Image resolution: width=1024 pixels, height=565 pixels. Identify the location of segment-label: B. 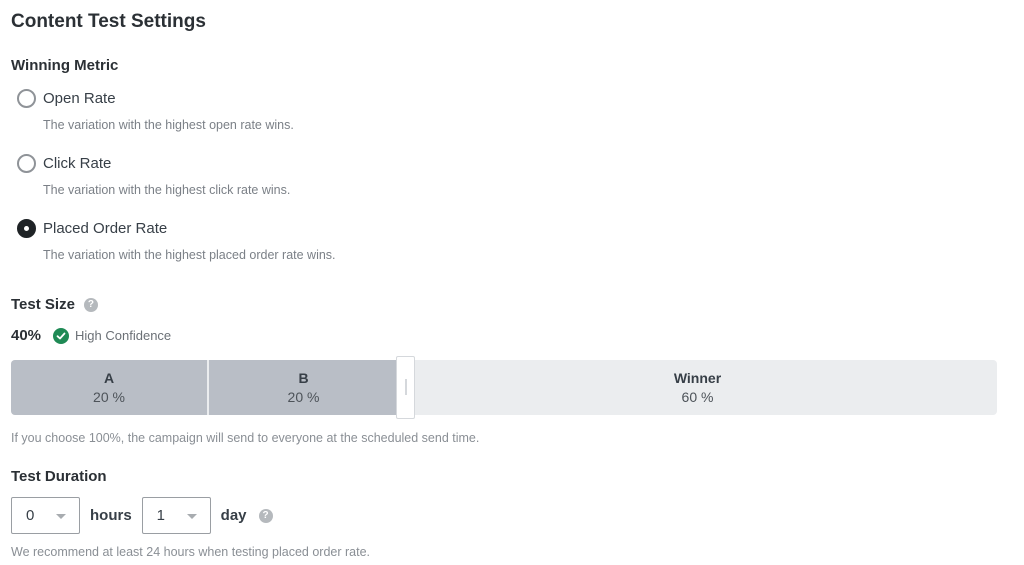
(303, 377).